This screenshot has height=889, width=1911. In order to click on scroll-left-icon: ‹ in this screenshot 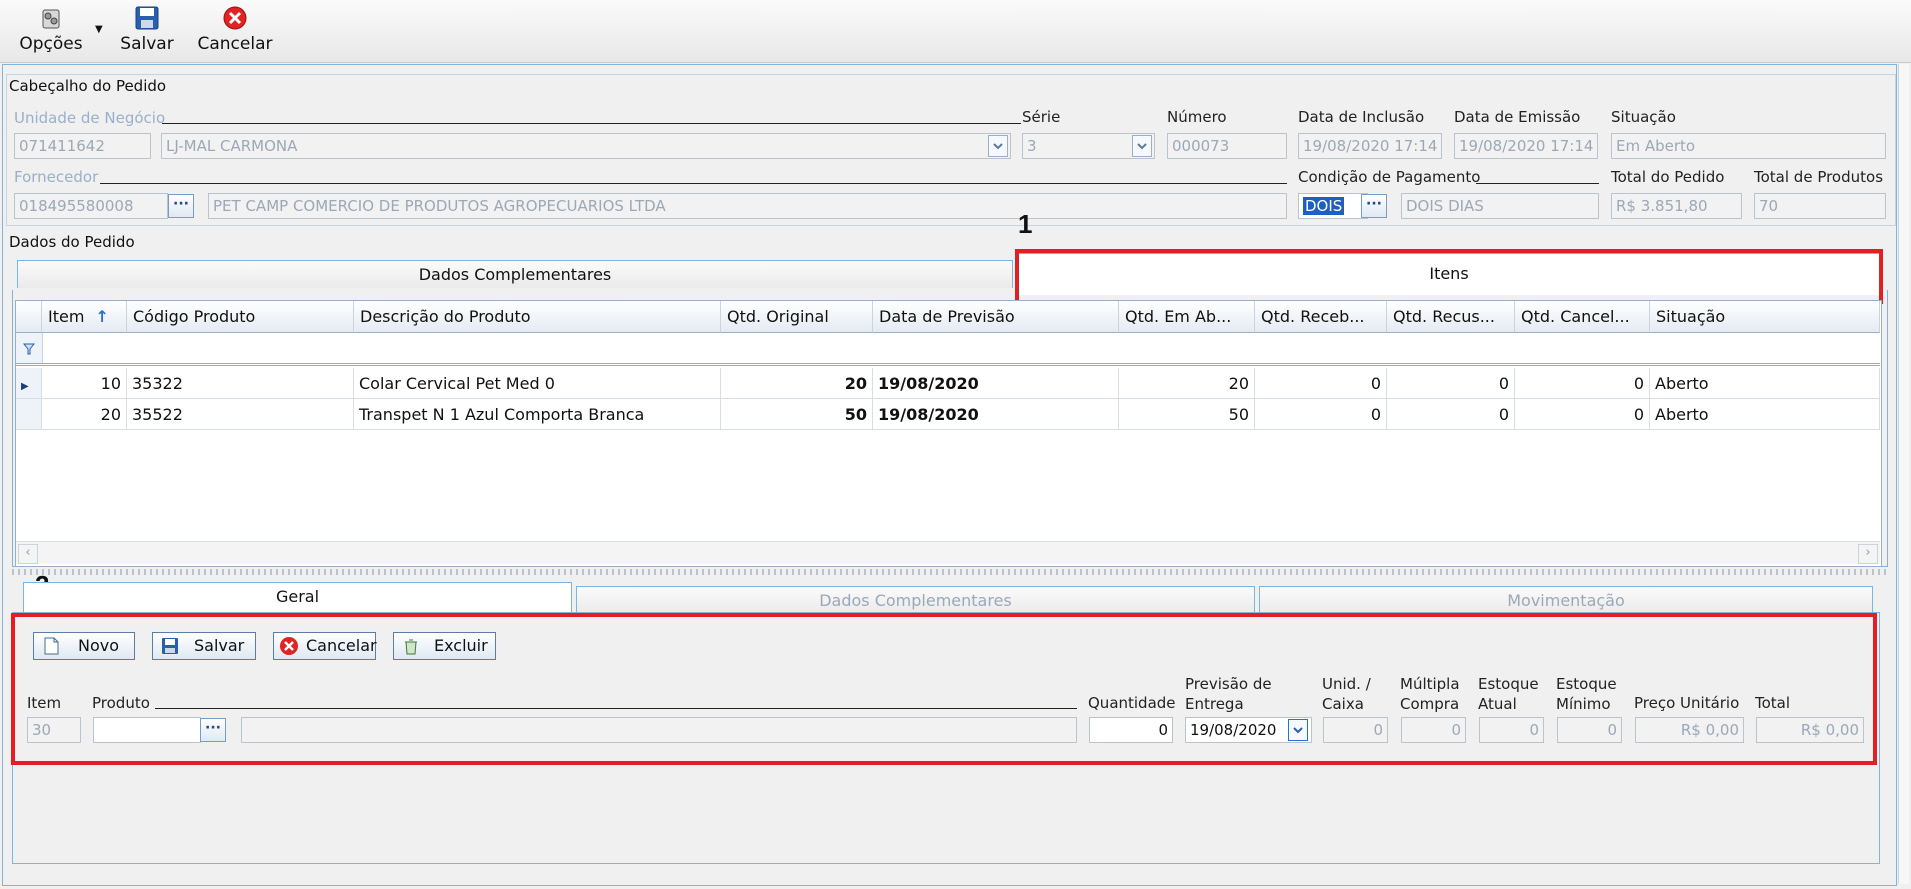, I will do `click(28, 554)`.